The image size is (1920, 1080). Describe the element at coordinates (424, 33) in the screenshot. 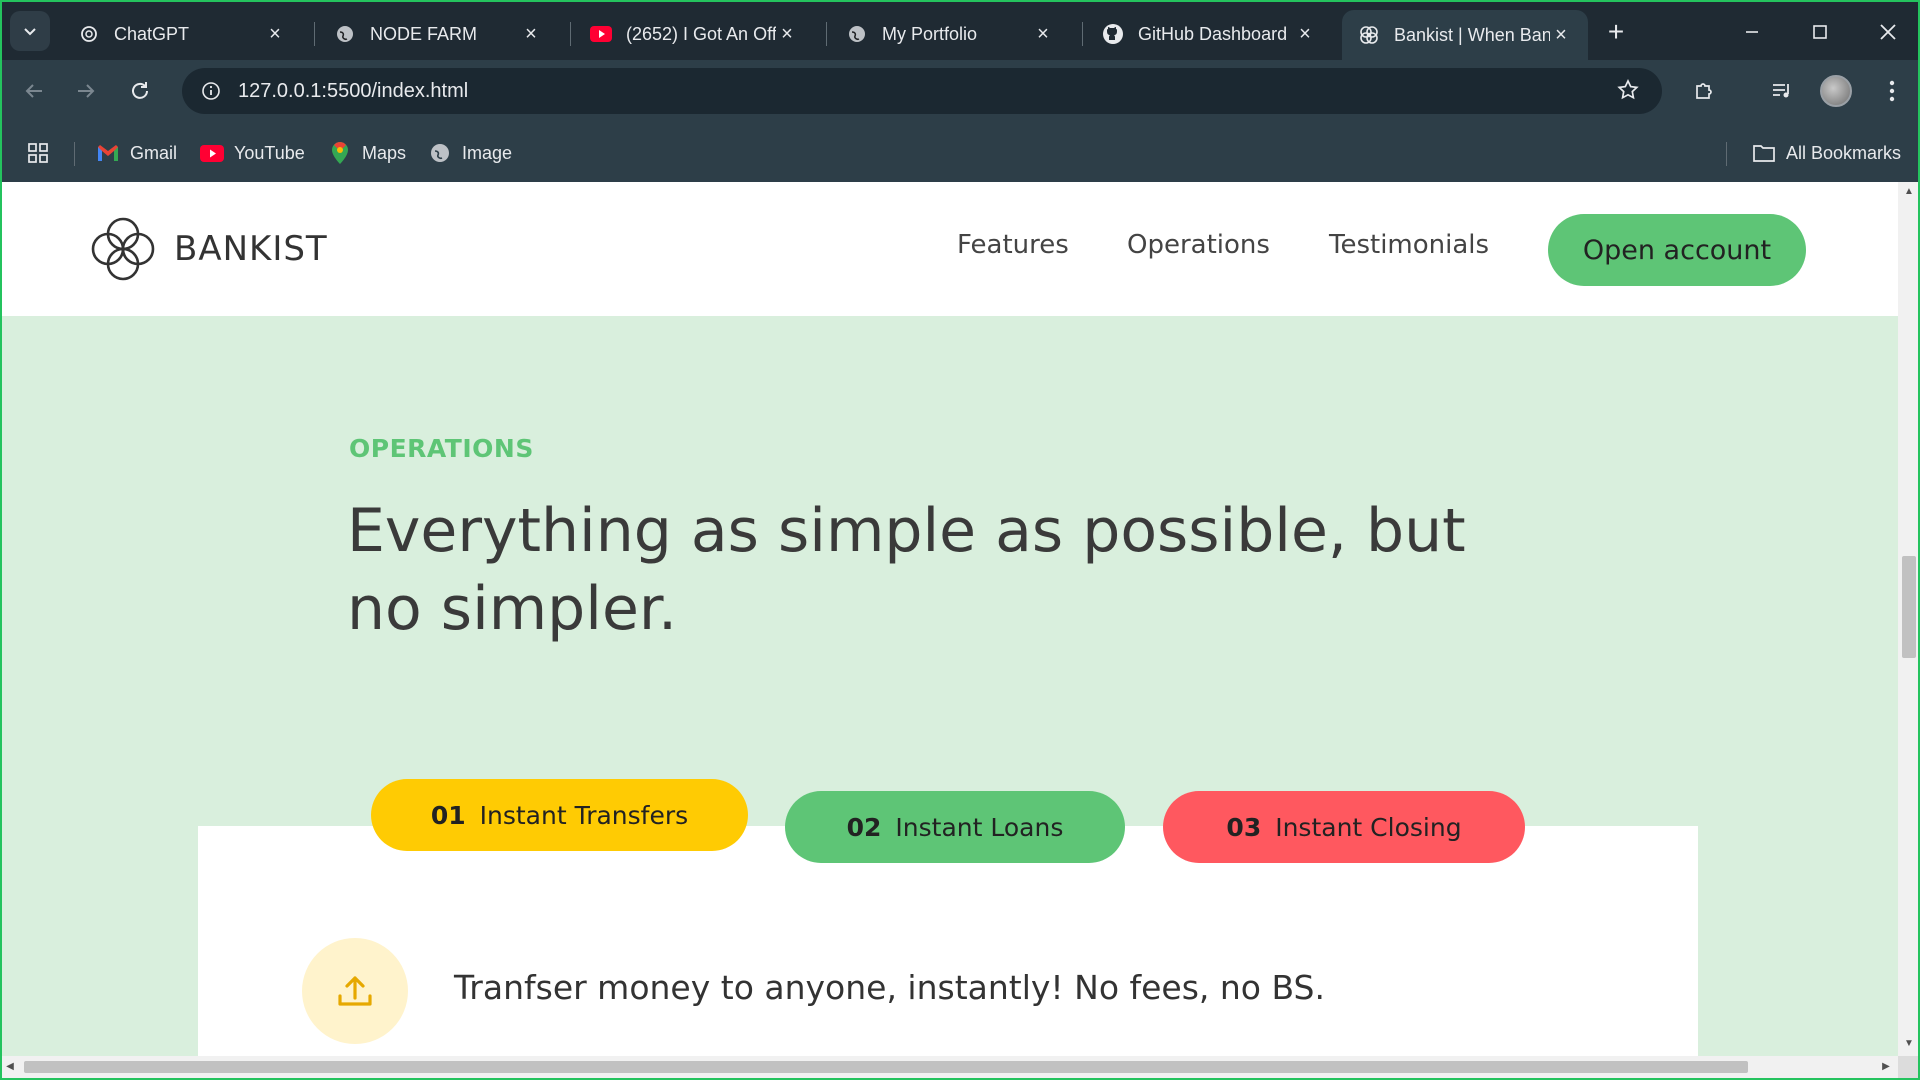

I see `tab-title: NODE FARM` at that location.